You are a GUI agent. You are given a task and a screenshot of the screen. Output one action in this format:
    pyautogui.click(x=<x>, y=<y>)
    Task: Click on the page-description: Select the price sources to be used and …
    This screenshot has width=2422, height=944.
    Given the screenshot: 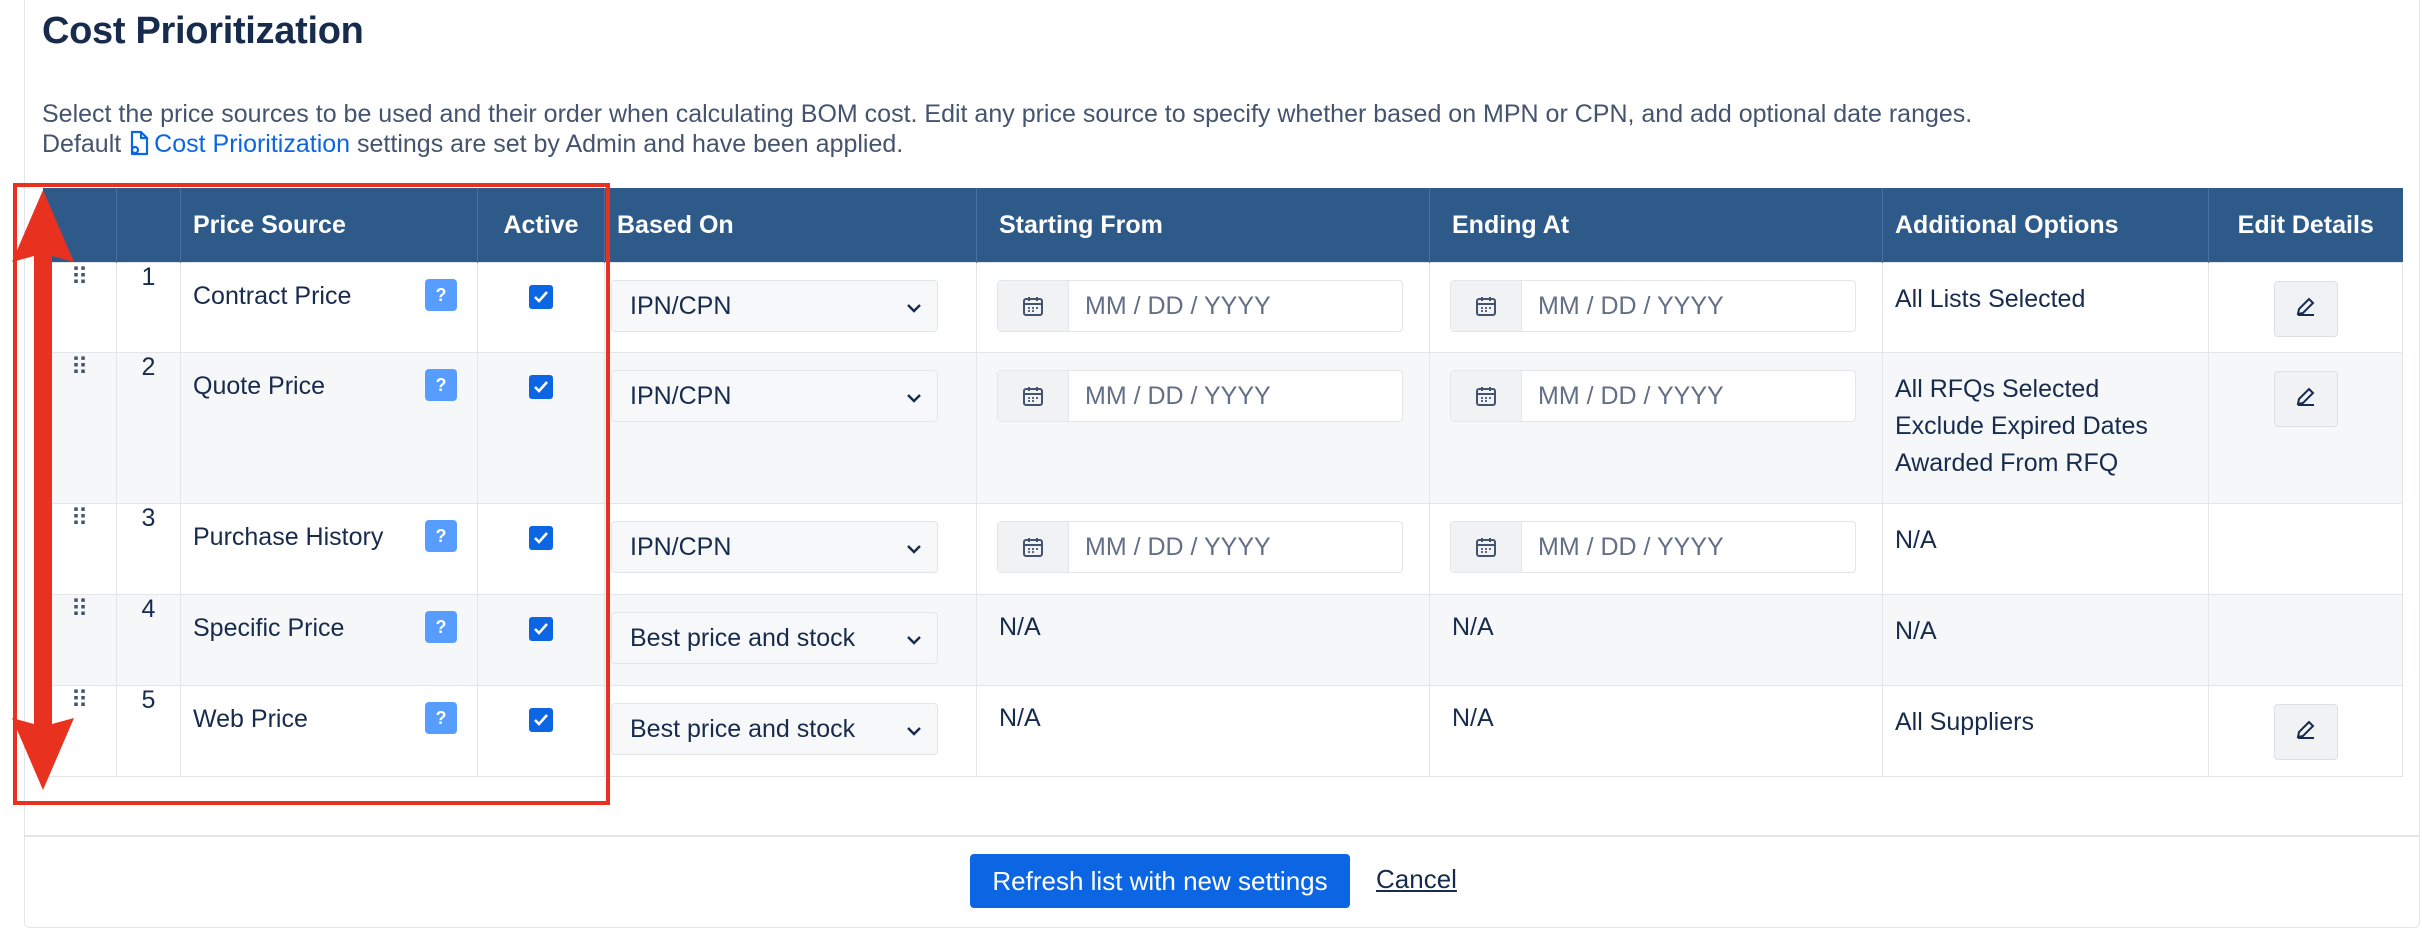 What is the action you would take?
    pyautogui.click(x=1007, y=131)
    